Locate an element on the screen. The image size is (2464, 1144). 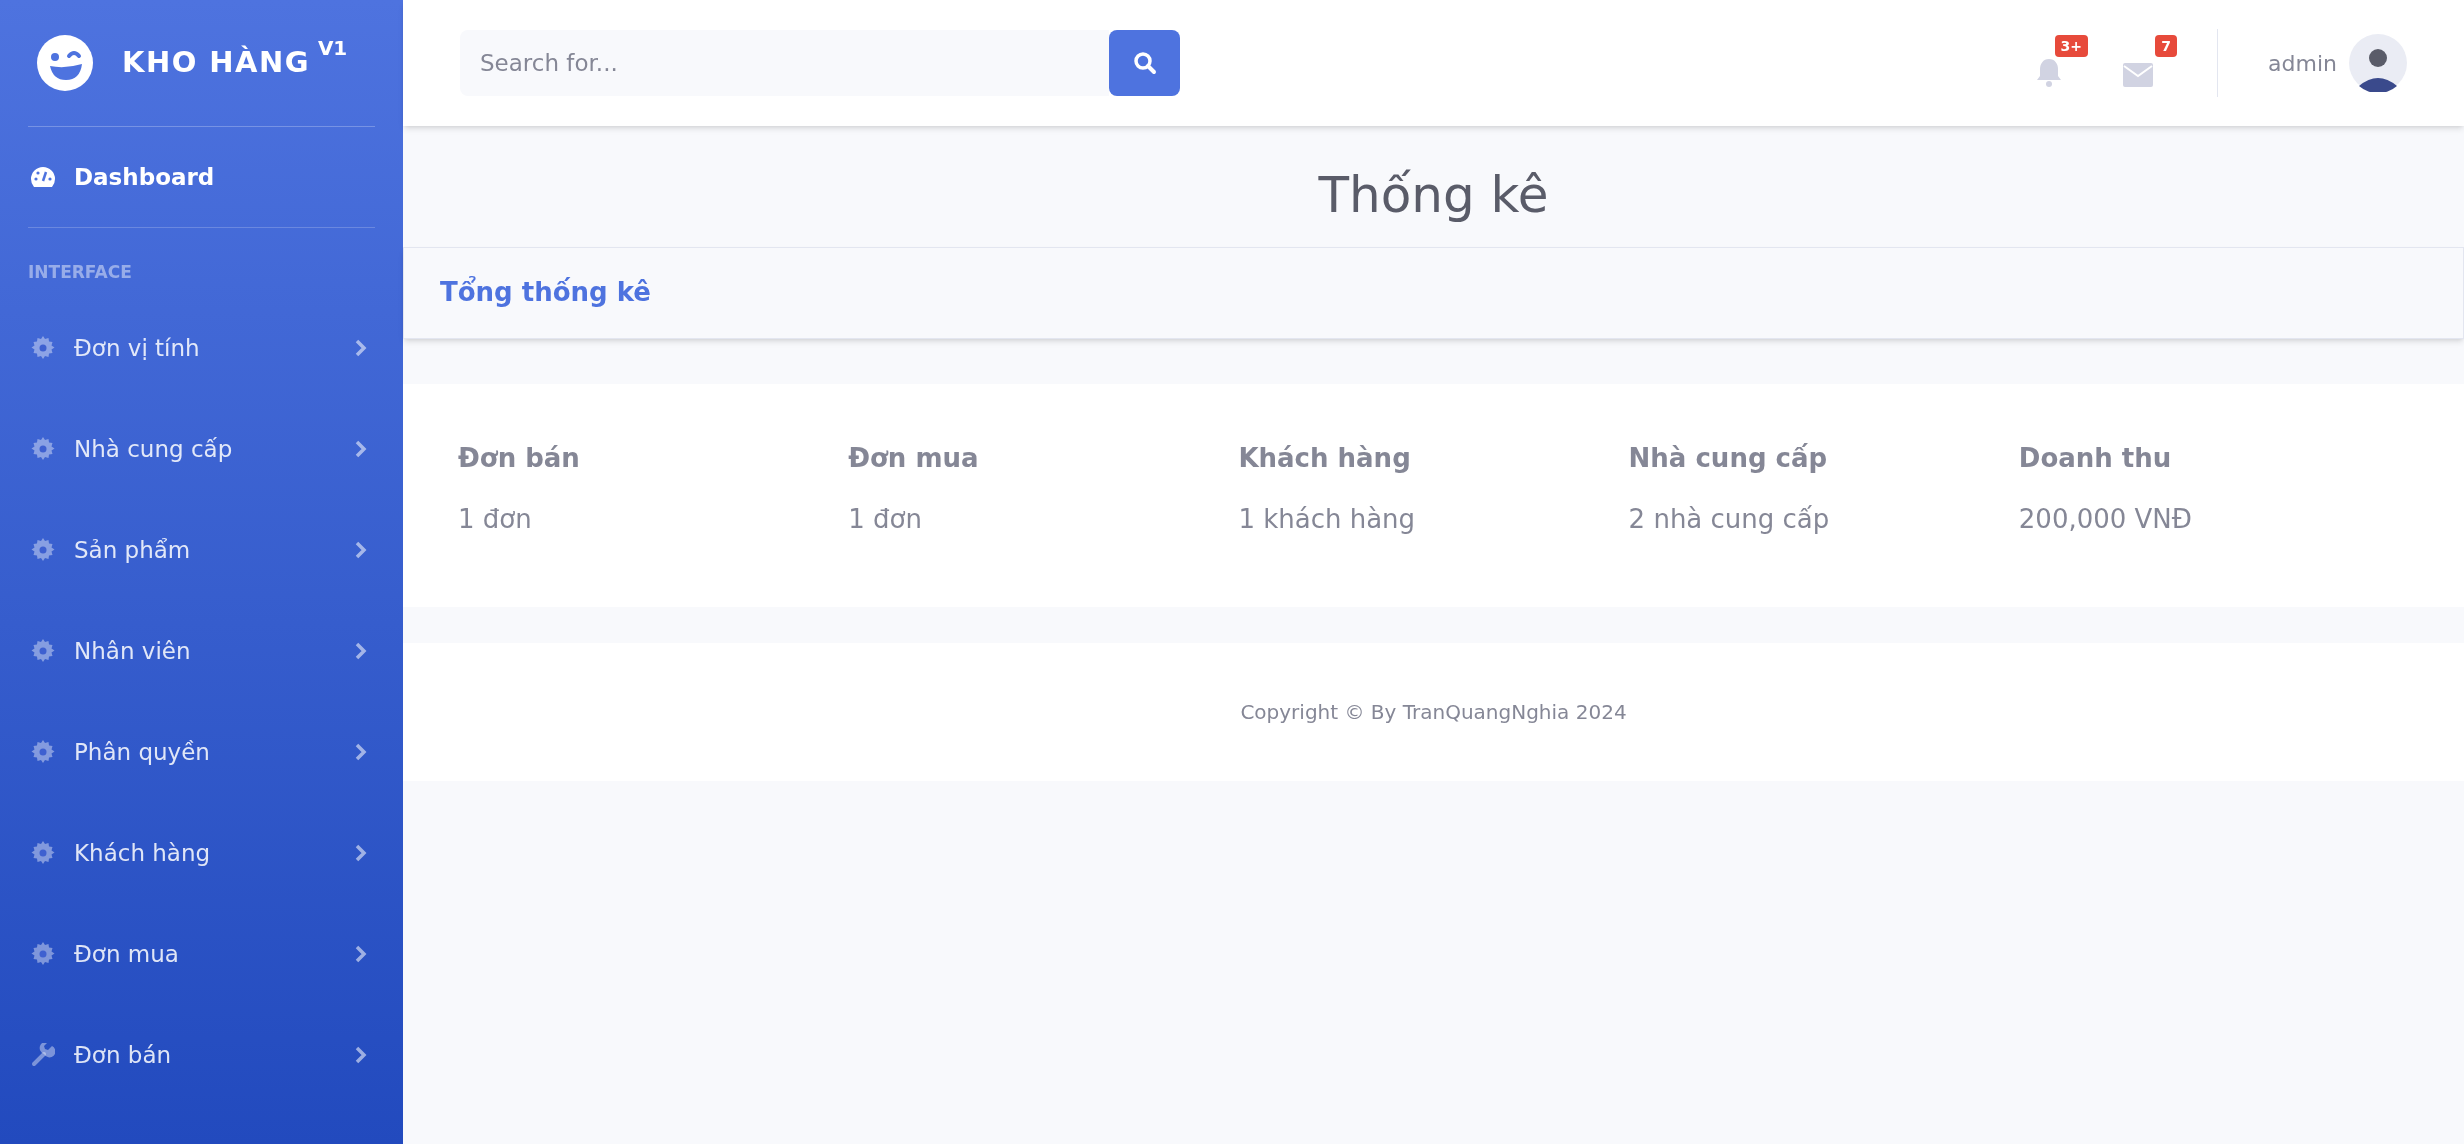
nav-item: Dashboard is located at coordinates (201, 177).